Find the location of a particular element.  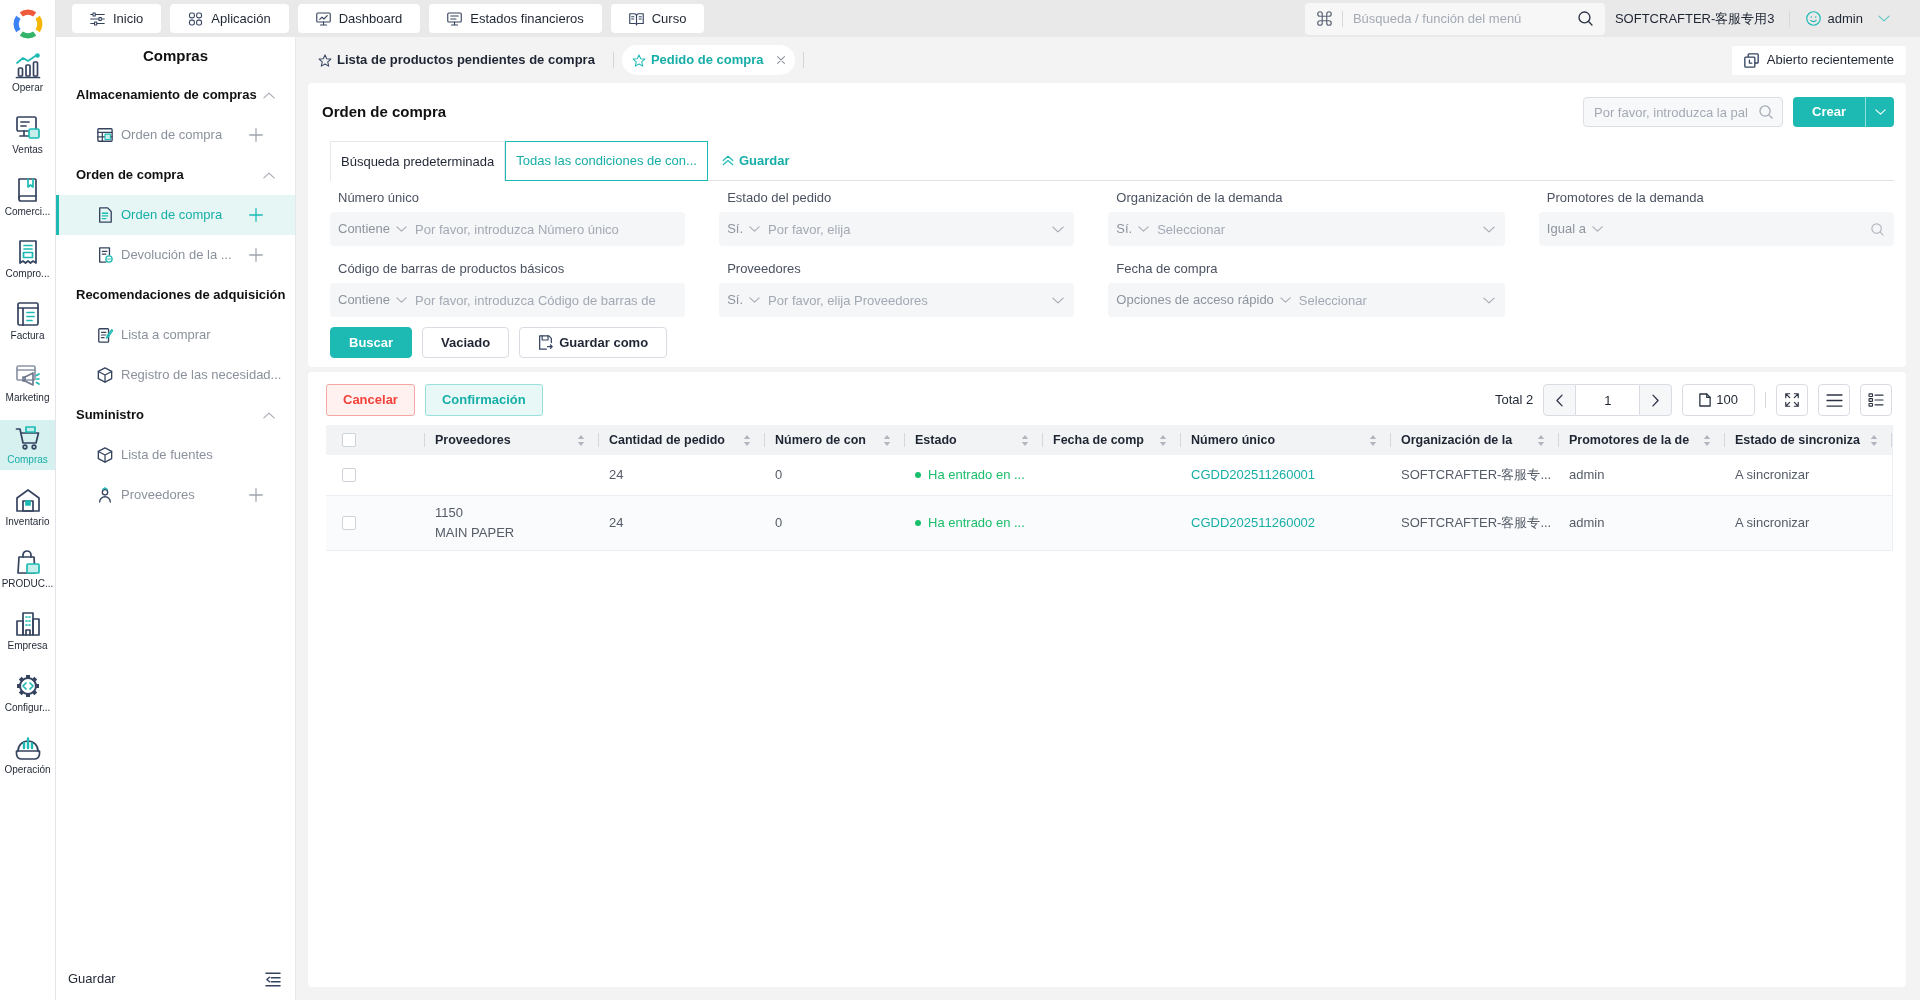

fullscreen-button is located at coordinates (1792, 400).